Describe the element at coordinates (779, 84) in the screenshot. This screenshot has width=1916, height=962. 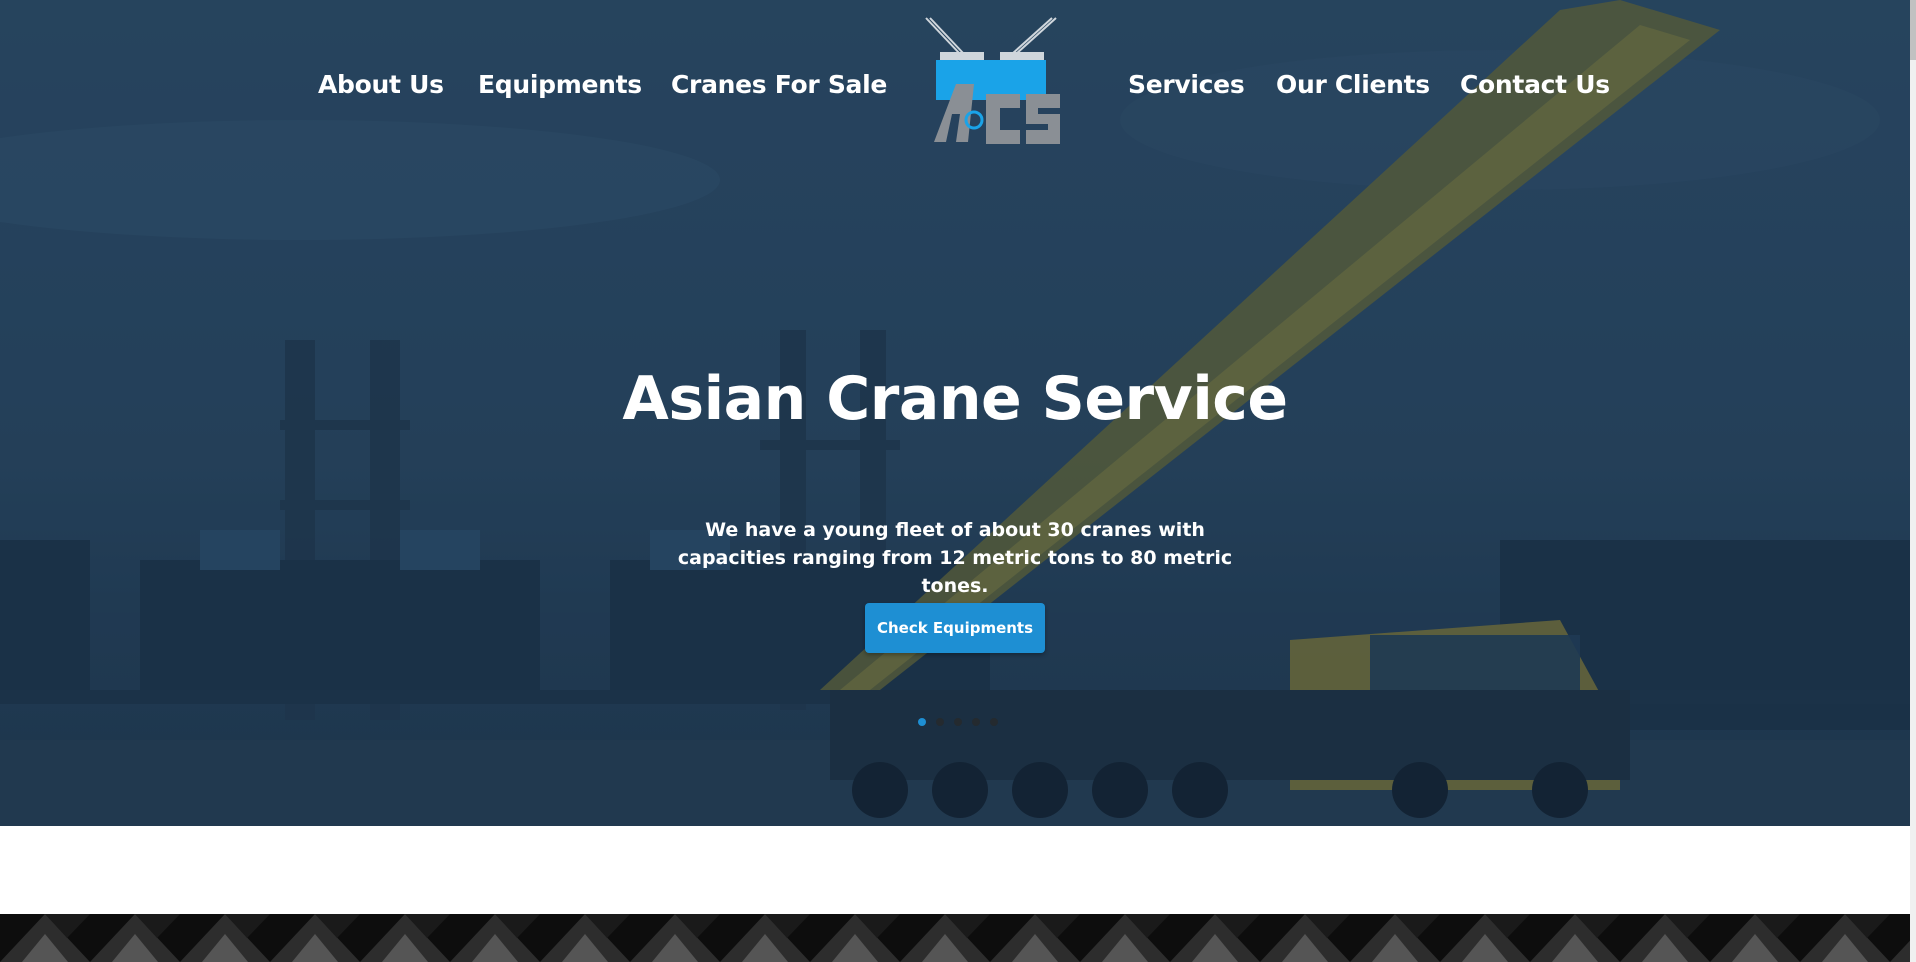
I see `nav-cranes-for-sale: Cranes For Sale` at that location.